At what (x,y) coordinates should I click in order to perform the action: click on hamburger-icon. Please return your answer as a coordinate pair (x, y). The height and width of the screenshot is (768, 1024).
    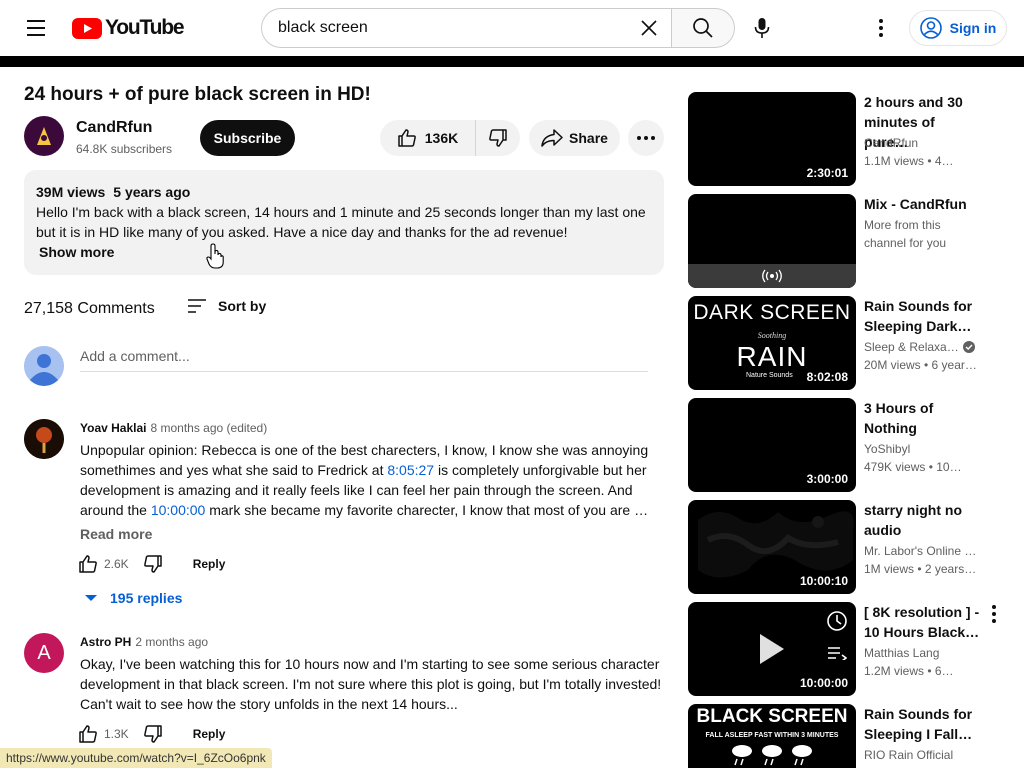
    Looking at the image, I should click on (36, 21).